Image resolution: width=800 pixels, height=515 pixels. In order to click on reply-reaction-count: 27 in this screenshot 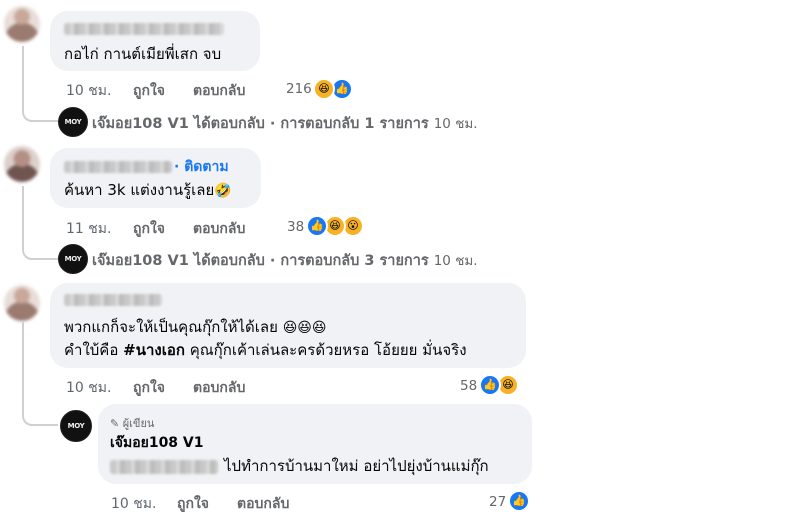, I will do `click(497, 502)`.